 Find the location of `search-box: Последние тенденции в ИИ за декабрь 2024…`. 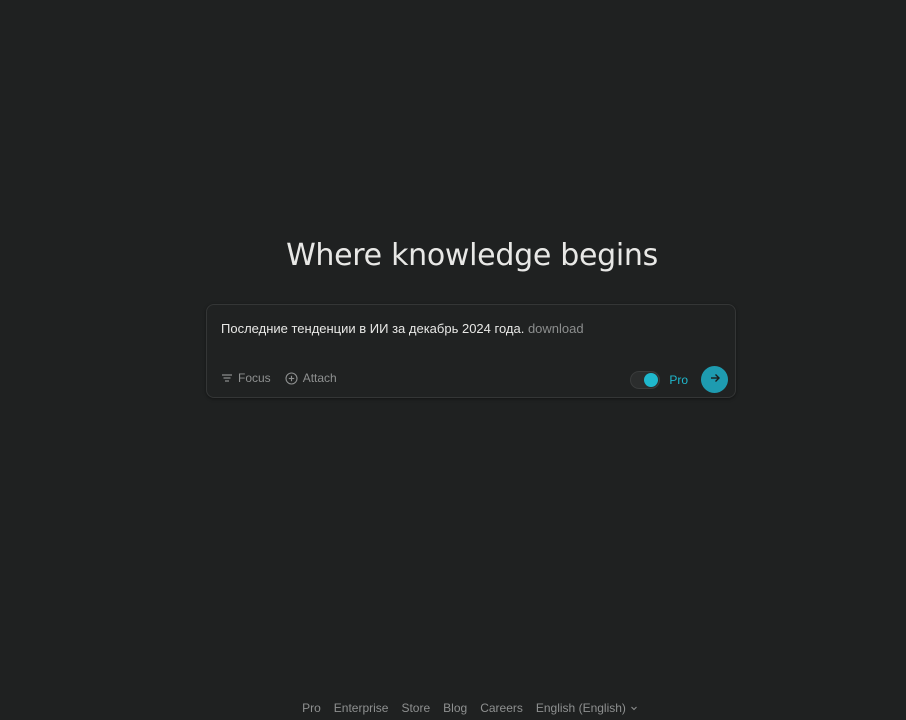

search-box: Последние тенденции в ИИ за декабрь 2024… is located at coordinates (471, 351).